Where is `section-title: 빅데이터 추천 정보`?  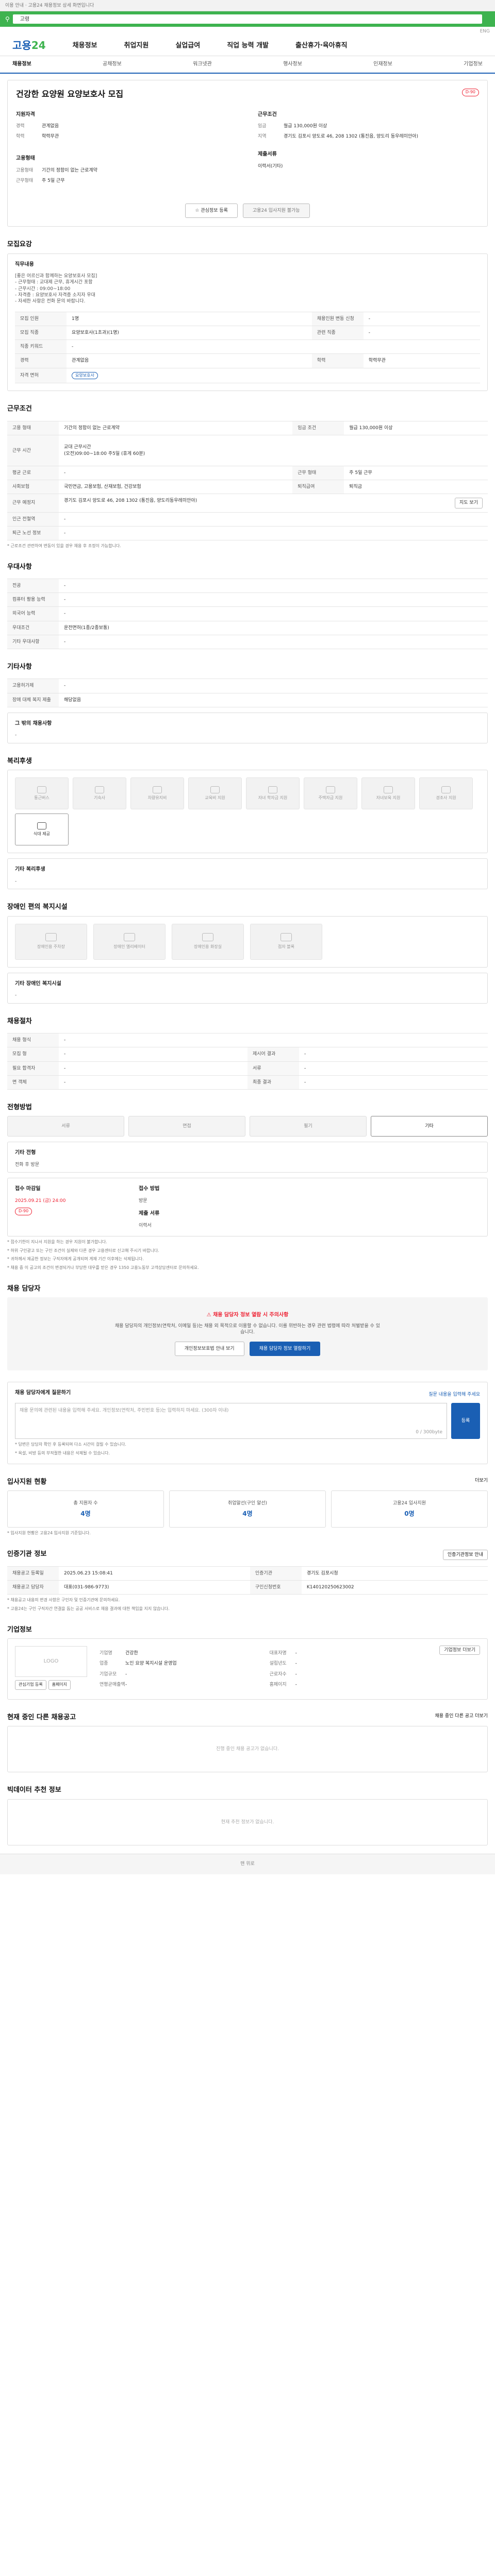 section-title: 빅데이터 추천 정보 is located at coordinates (34, 1790).